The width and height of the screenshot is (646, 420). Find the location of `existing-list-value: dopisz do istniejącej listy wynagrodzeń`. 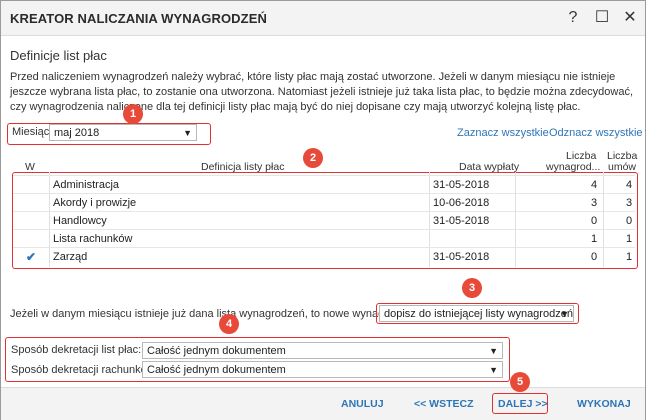

existing-list-value: dopisz do istniejącej listy wynagrodzeń is located at coordinates (478, 314).